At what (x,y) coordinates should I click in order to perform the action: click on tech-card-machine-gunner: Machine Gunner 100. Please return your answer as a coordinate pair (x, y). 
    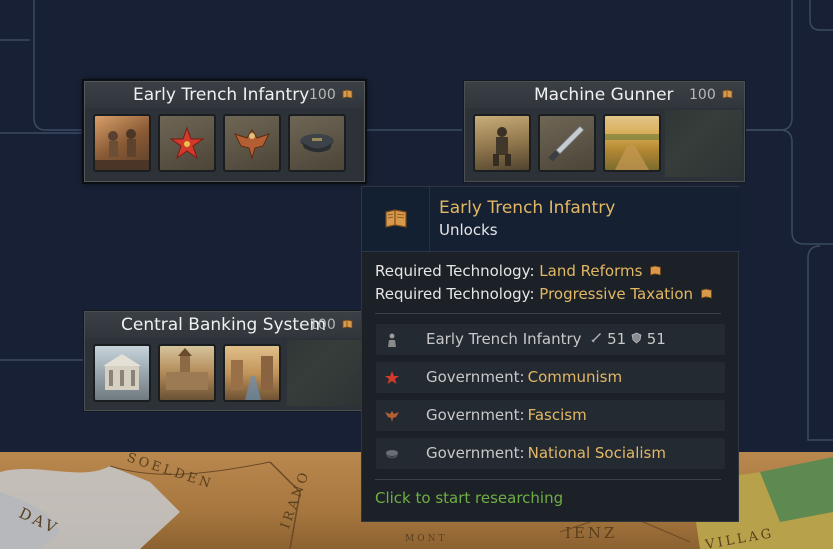
    Looking at the image, I should click on (604, 131).